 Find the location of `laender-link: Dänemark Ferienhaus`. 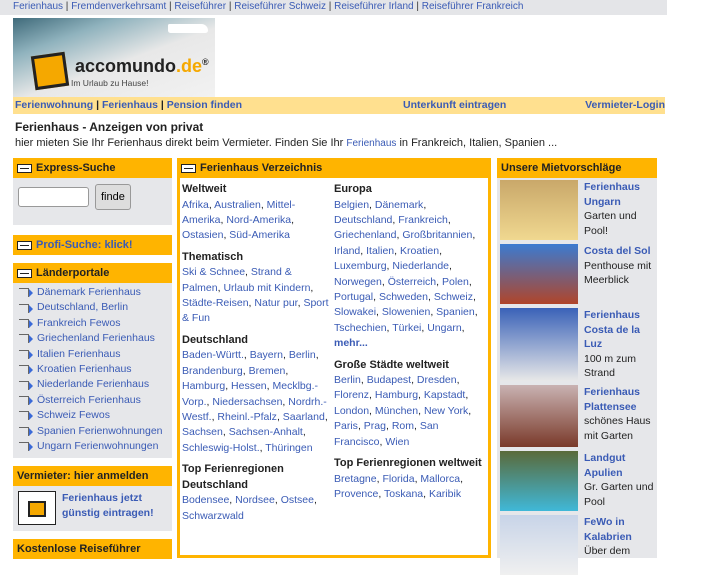

laender-link: Dänemark Ferienhaus is located at coordinates (89, 292).